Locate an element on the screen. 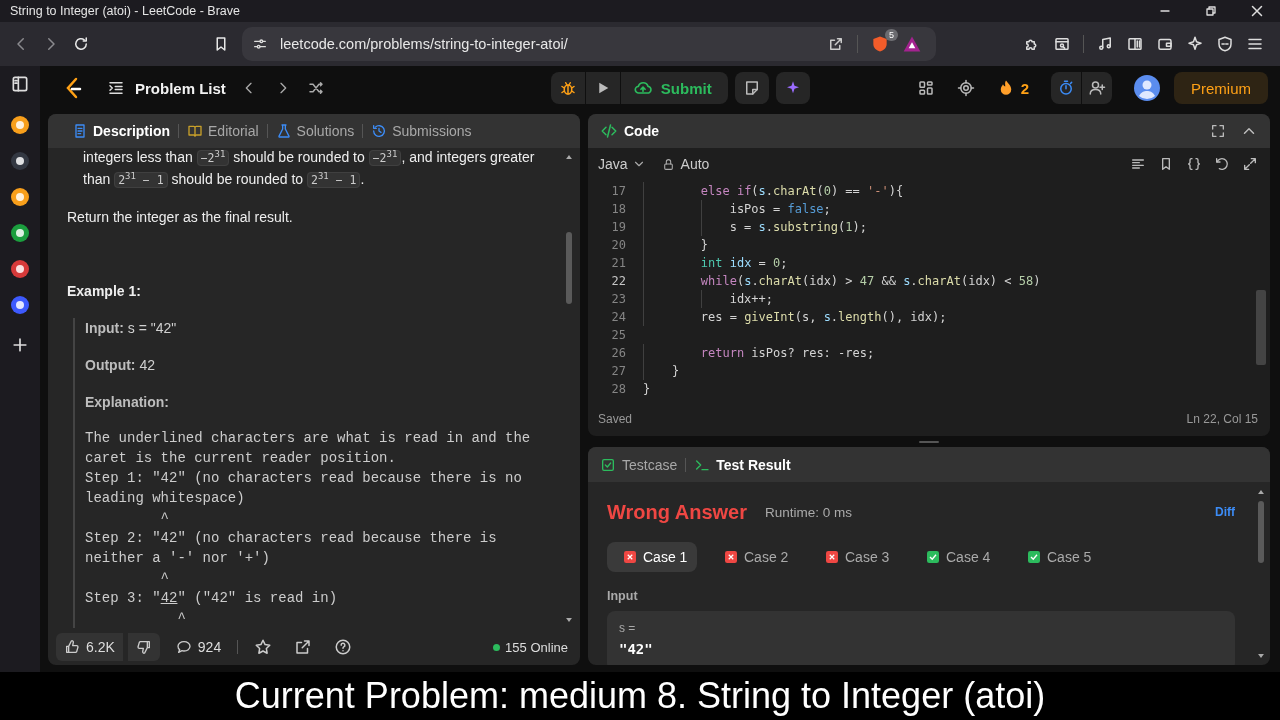 The width and height of the screenshot is (1280, 720). triangle-icon is located at coordinates (912, 44).